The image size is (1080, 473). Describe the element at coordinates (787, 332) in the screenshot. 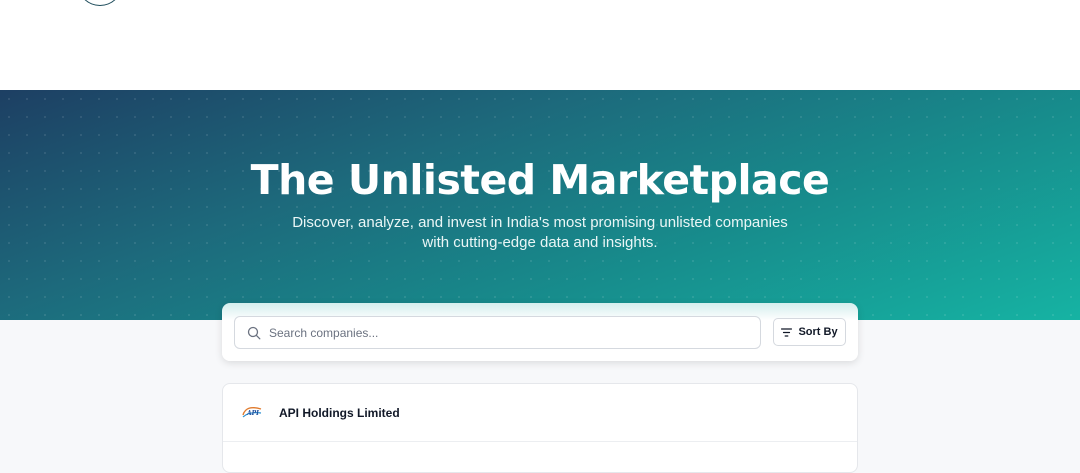

I see `filter-icon` at that location.